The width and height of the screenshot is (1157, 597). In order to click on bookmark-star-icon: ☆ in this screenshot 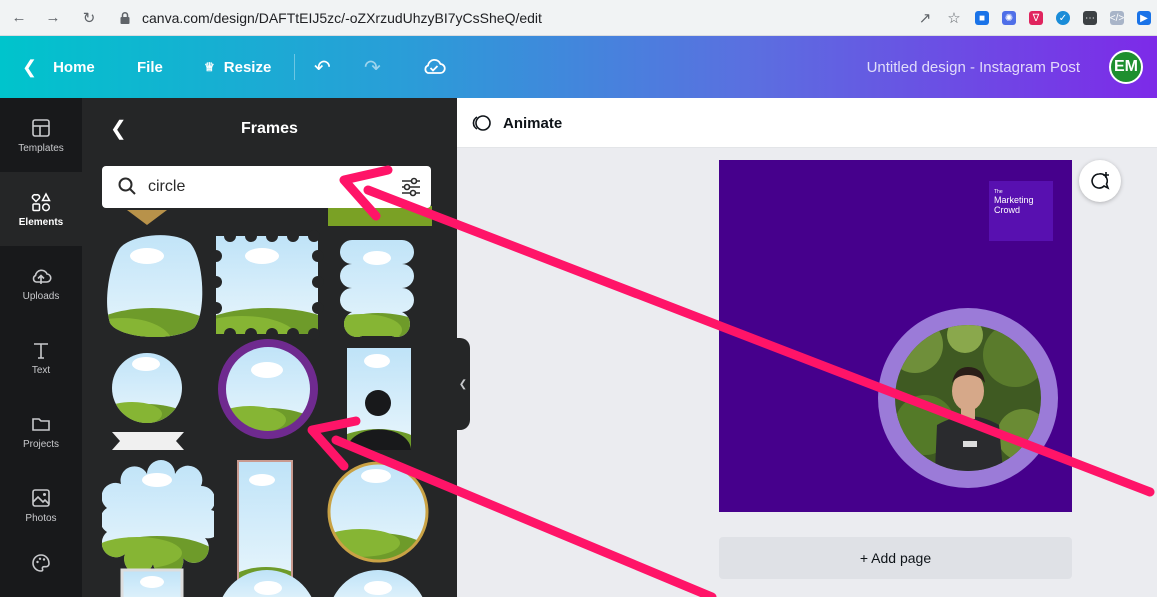, I will do `click(954, 18)`.